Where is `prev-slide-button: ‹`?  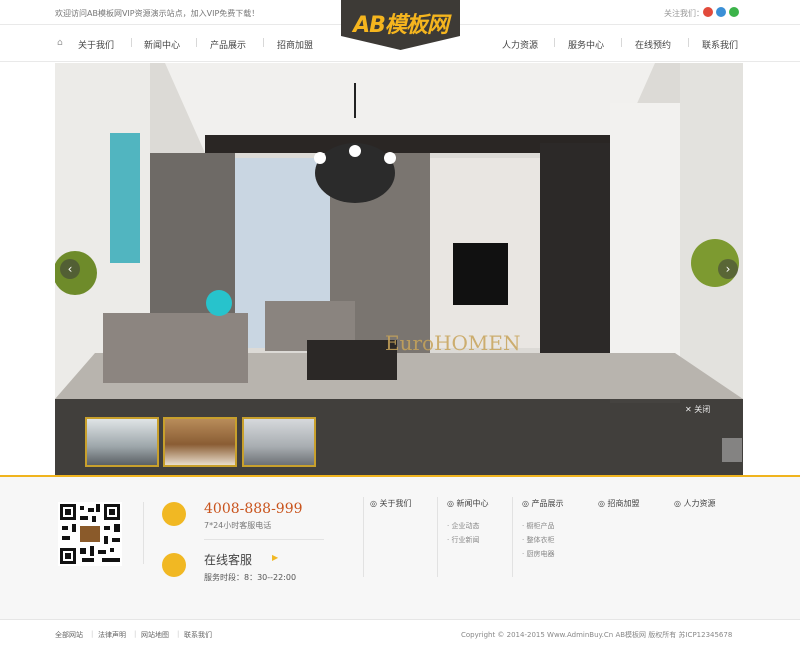 prev-slide-button: ‹ is located at coordinates (70, 269).